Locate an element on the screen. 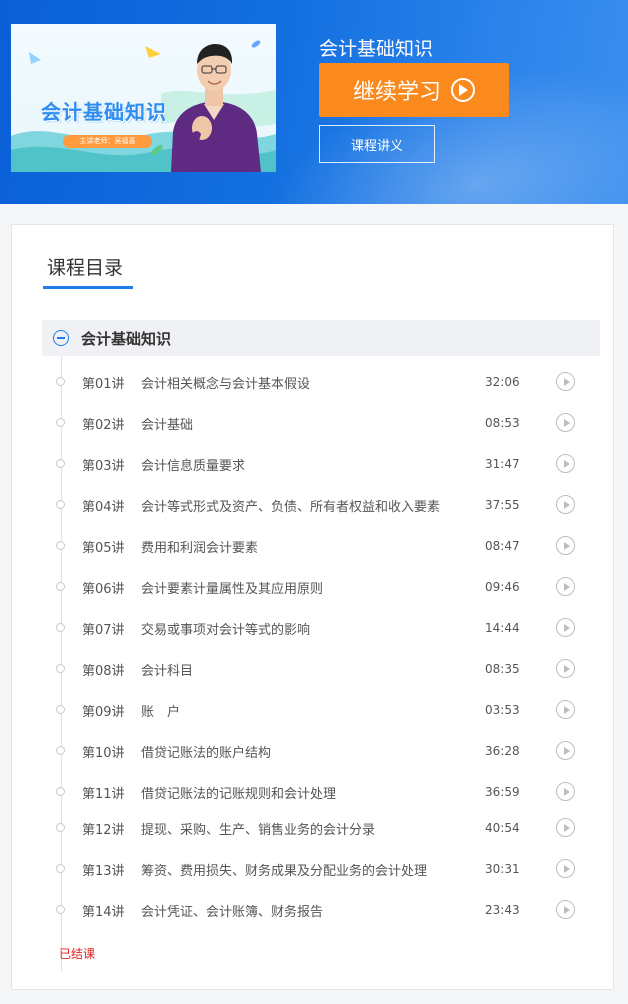 This screenshot has height=1004, width=628. lesson-row: 第04讲 会计等式形式及资产、负债、所有者权益和收入要素 37:55 is located at coordinates (321, 505).